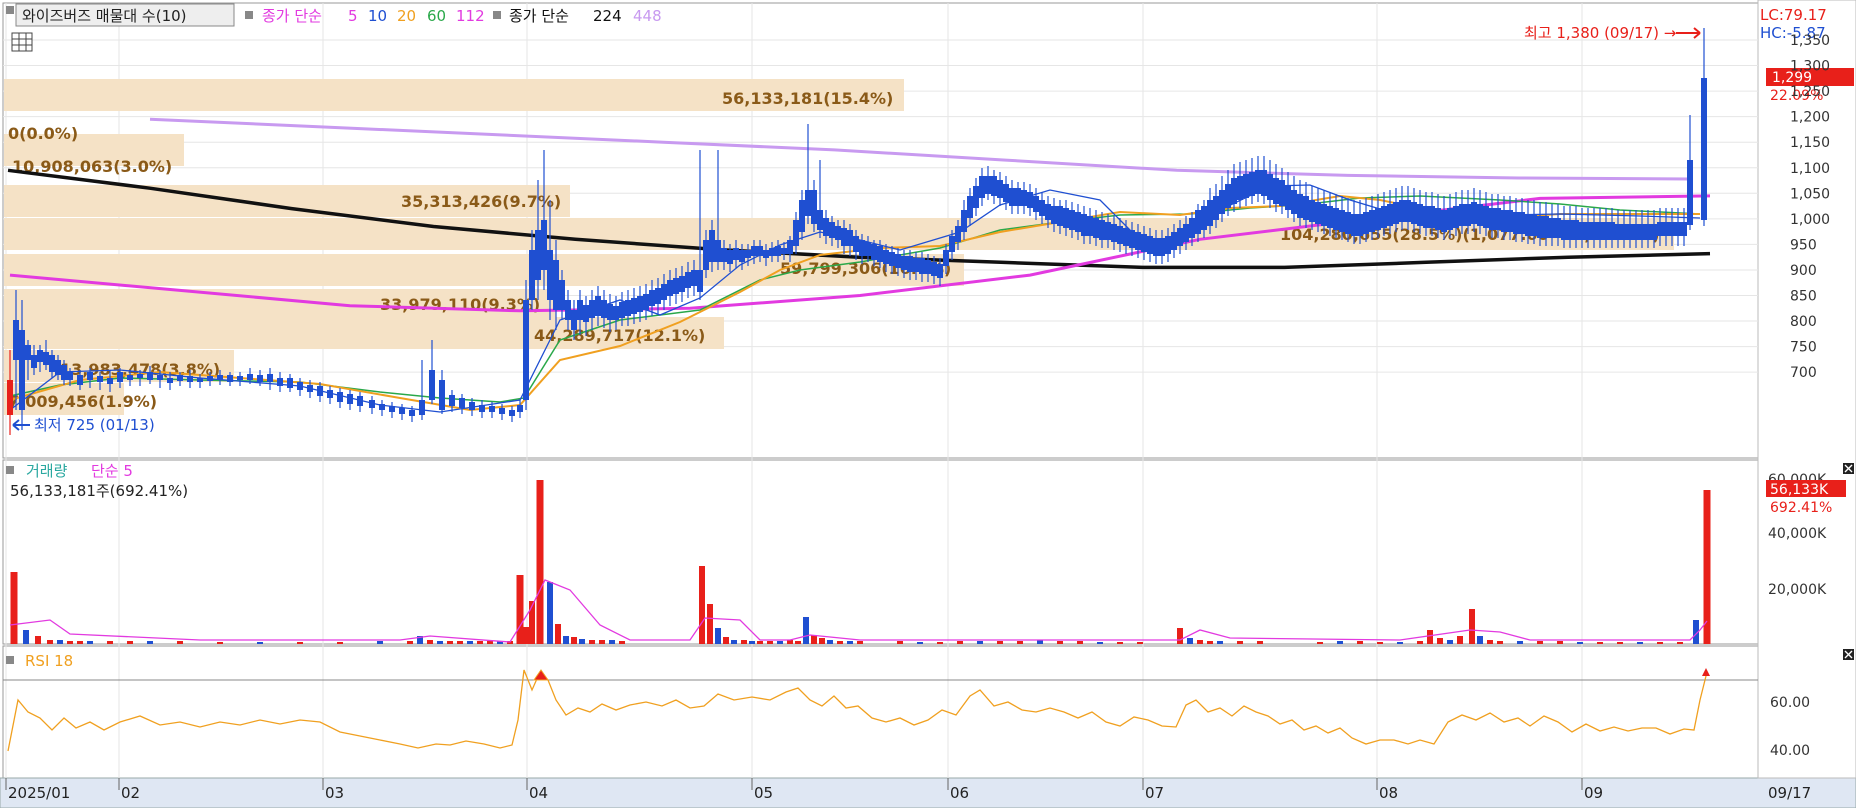 The height and width of the screenshot is (808, 1856). Describe the element at coordinates (1388, 793) in the screenshot. I see `x-axis-label: 08` at that location.